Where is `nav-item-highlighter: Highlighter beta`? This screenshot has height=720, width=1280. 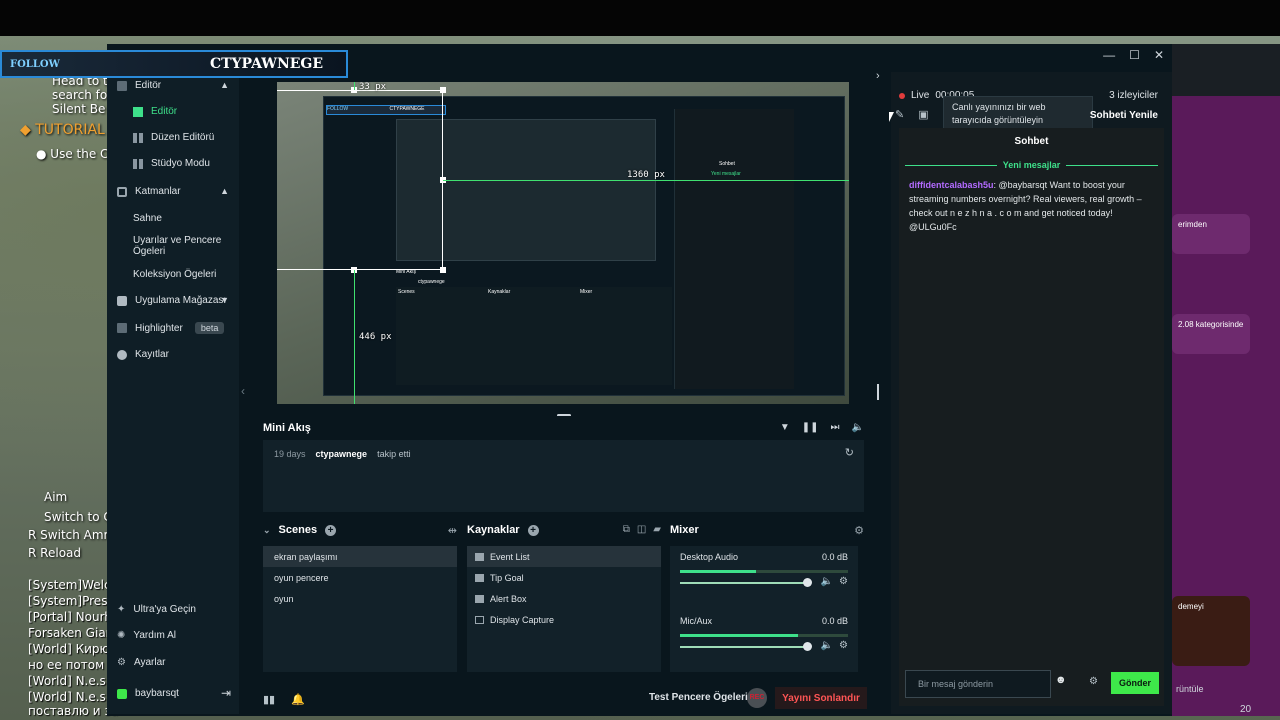 nav-item-highlighter: Highlighter beta is located at coordinates (171, 328).